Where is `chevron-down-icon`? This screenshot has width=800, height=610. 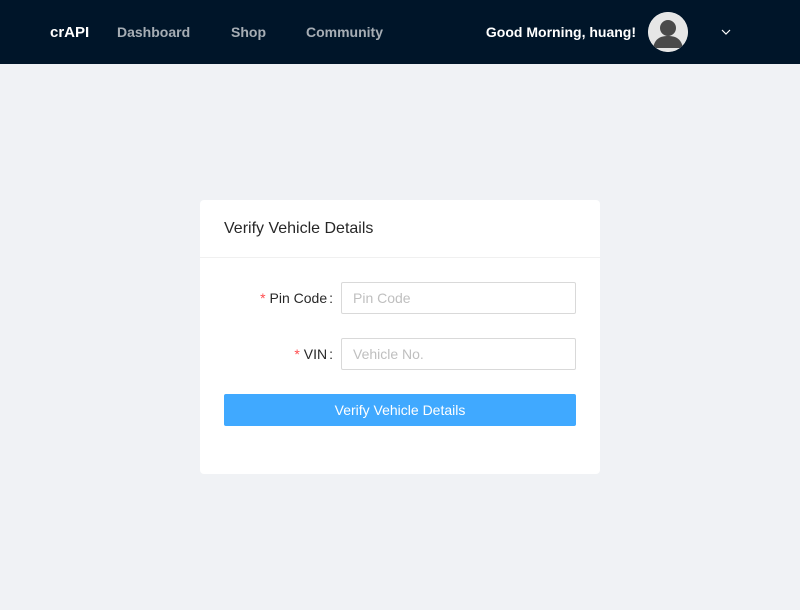 chevron-down-icon is located at coordinates (726, 32).